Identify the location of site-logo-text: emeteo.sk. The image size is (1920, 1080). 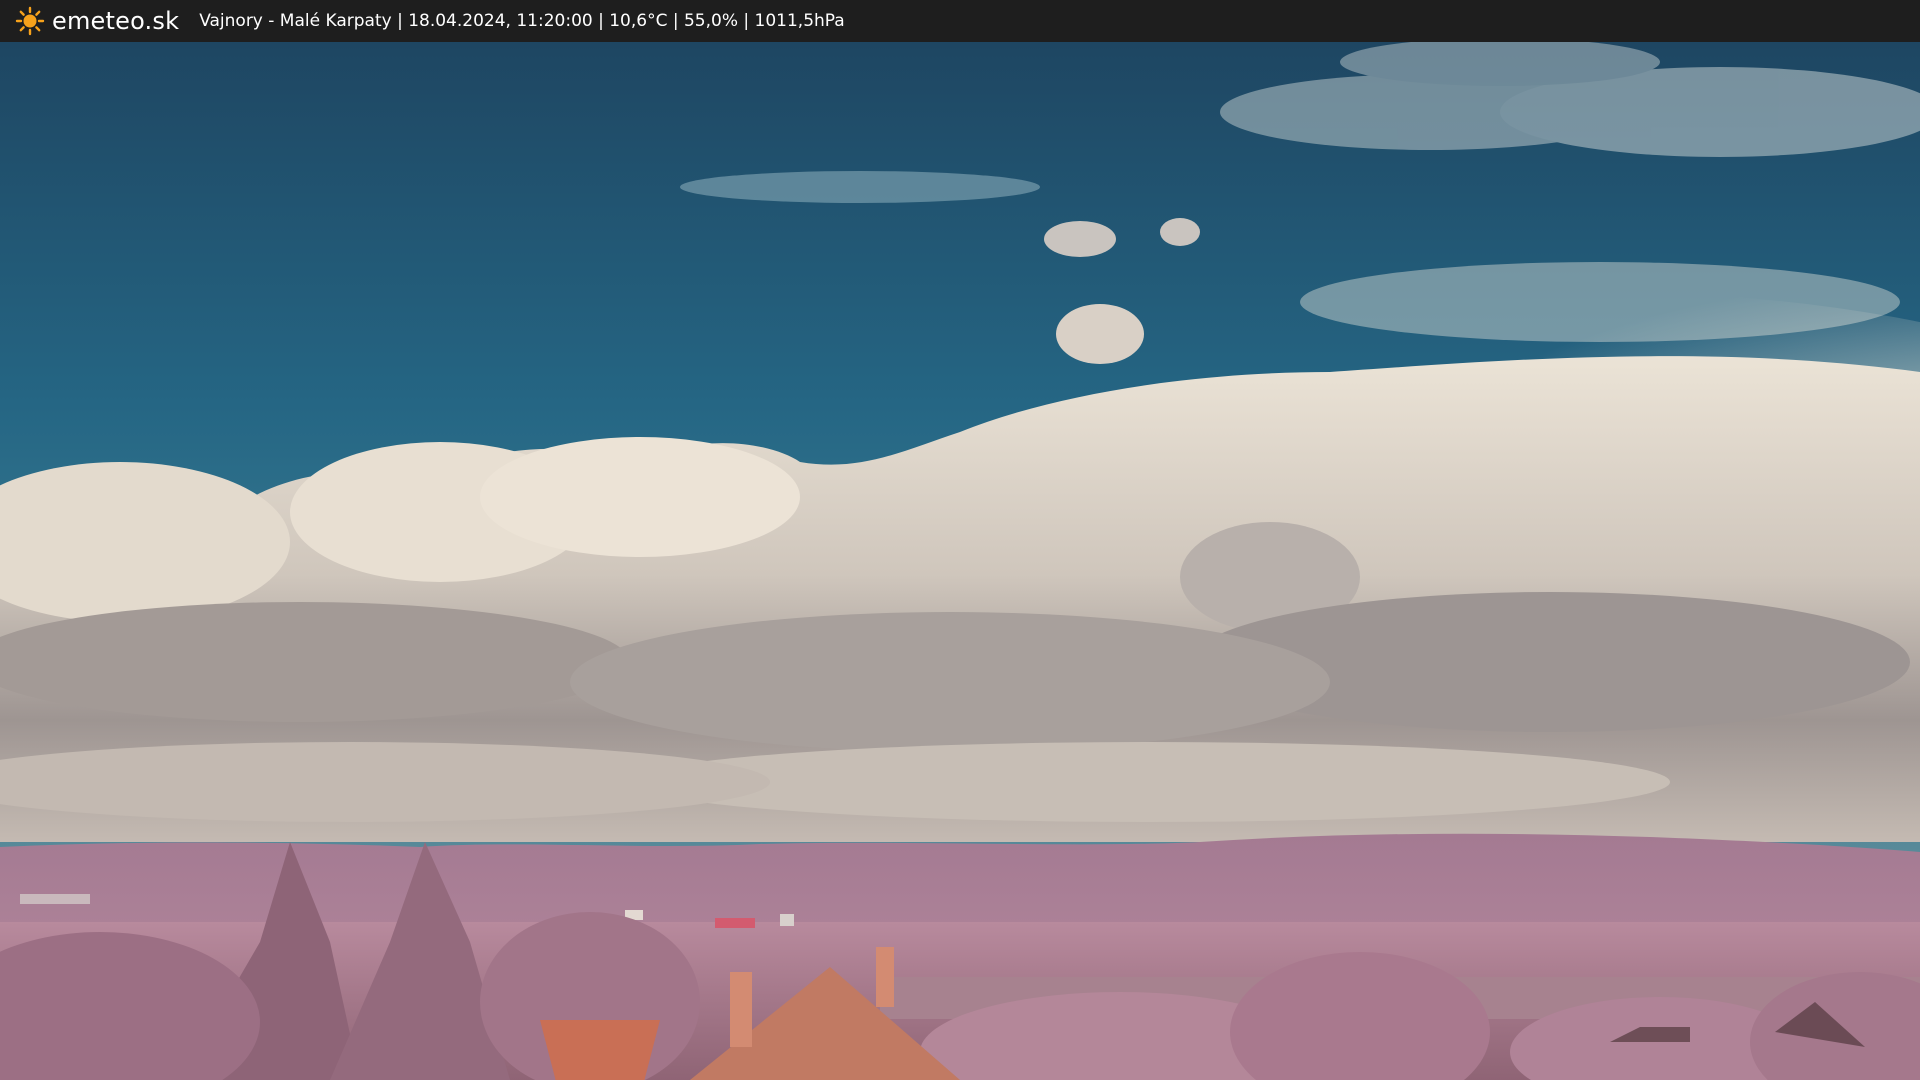
(115, 21).